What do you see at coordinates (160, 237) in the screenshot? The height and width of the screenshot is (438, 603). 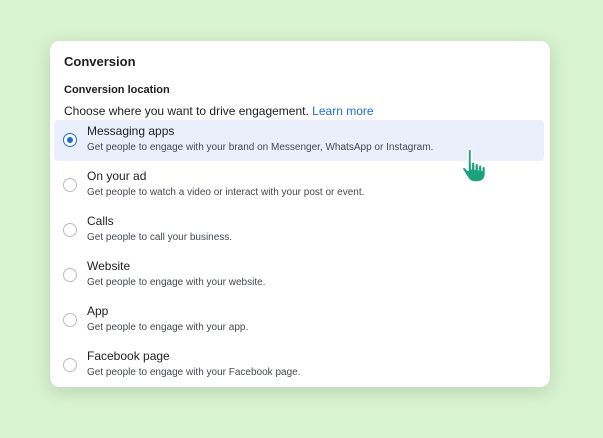 I see `option-description: Get people to call your business.` at bounding box center [160, 237].